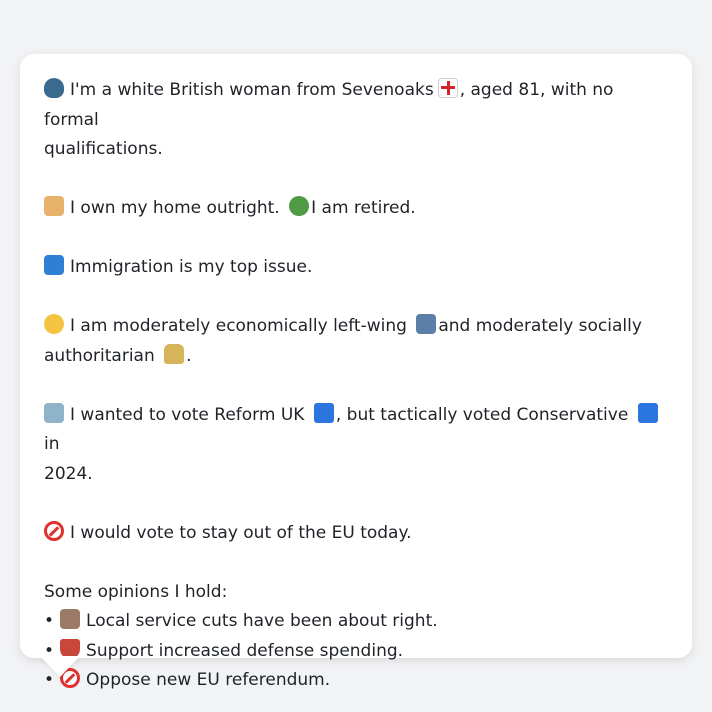  I want to click on intro-text-c: qualifications., so click(103, 149).